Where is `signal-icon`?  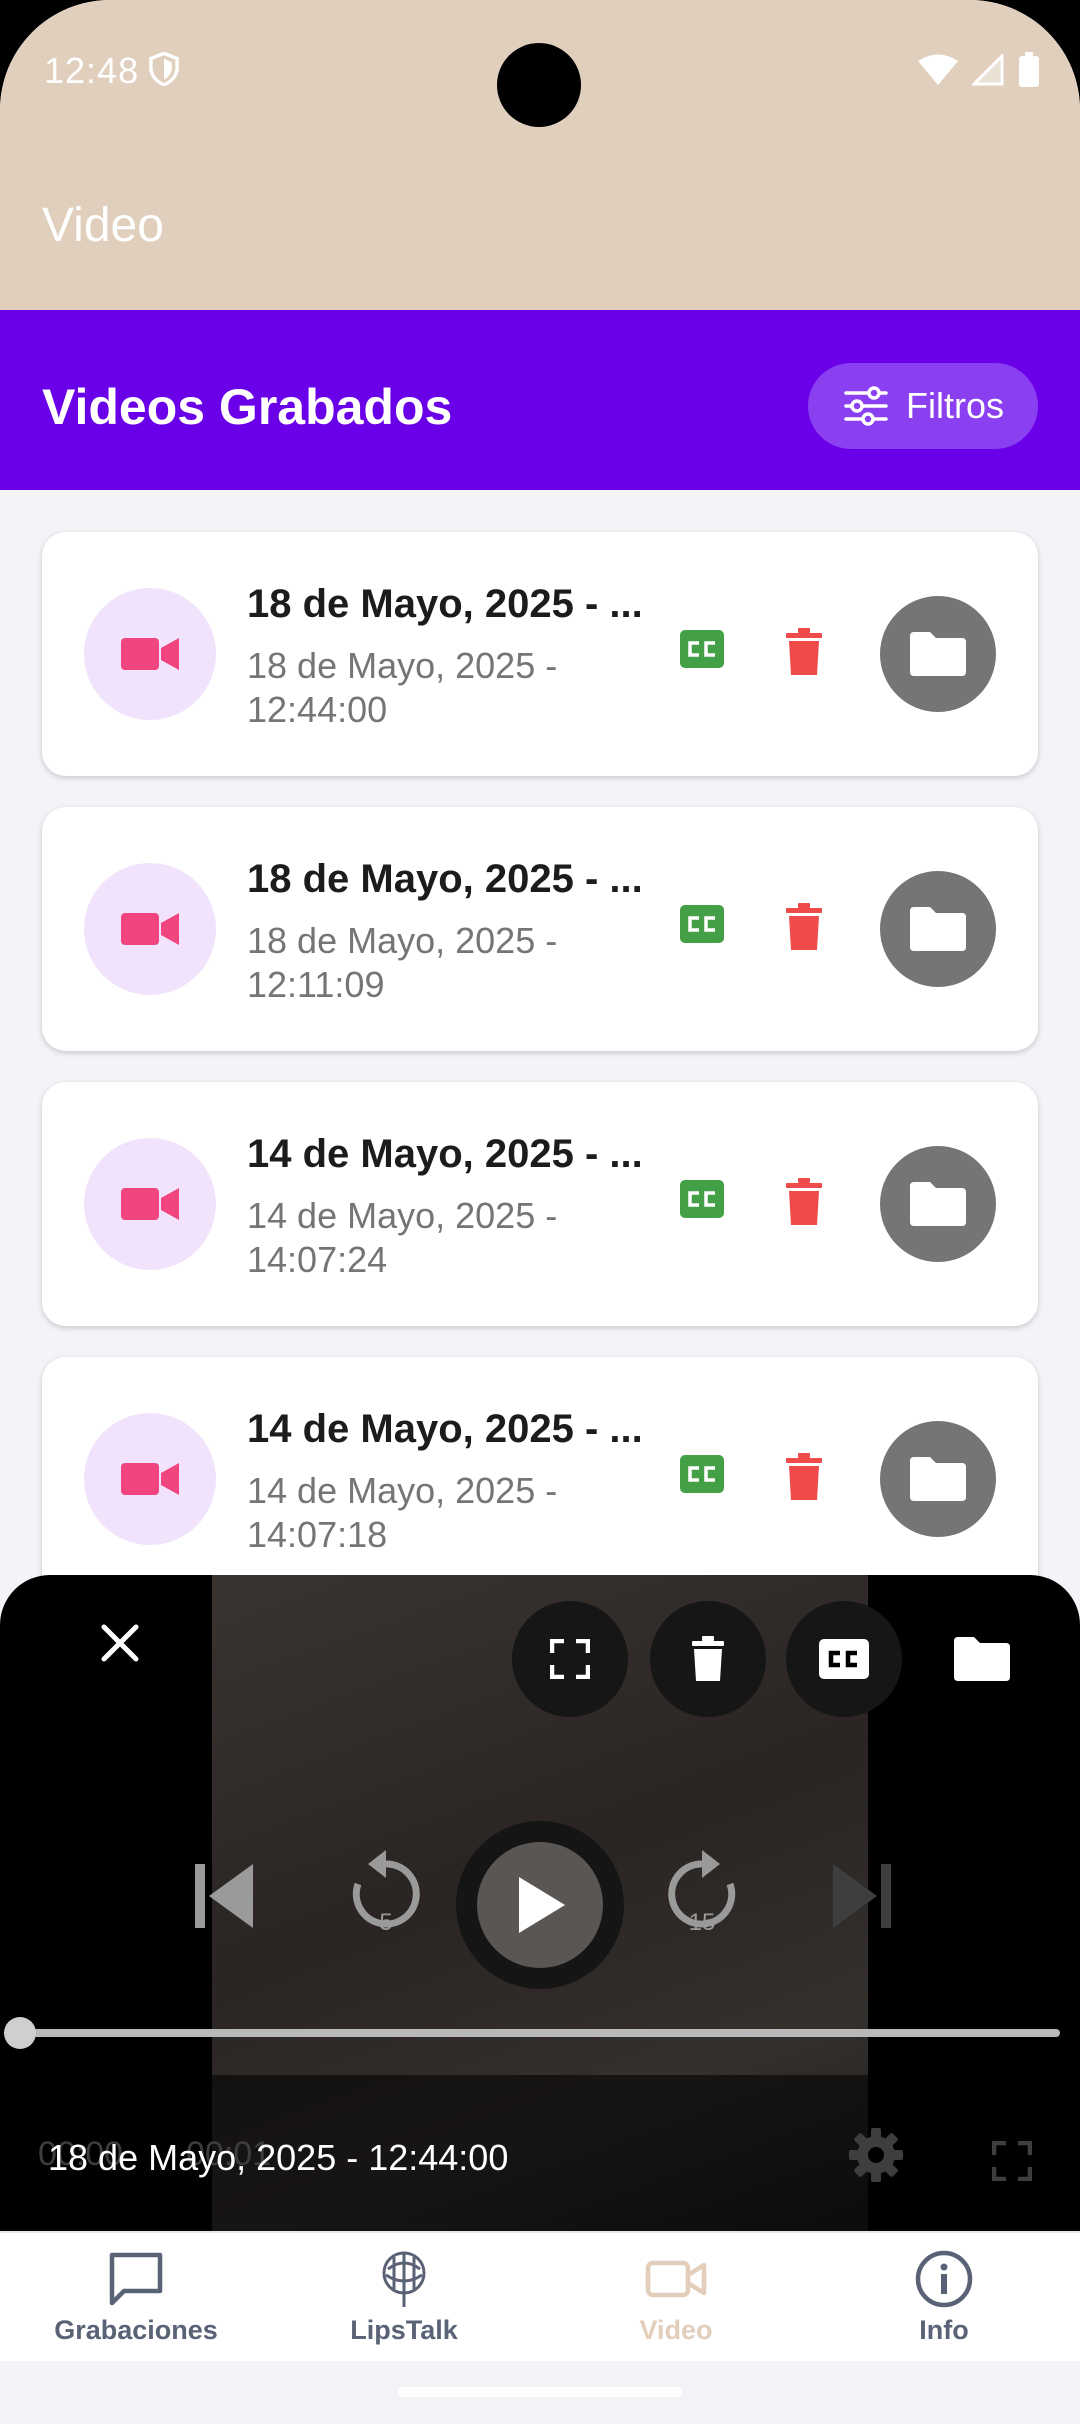 signal-icon is located at coordinates (988, 70).